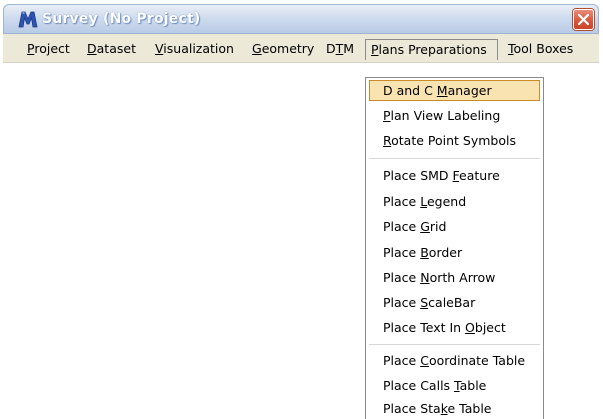 This screenshot has height=419, width=603. I want to click on menu-item-place-north-arrow: Place North Arrow, so click(454, 277).